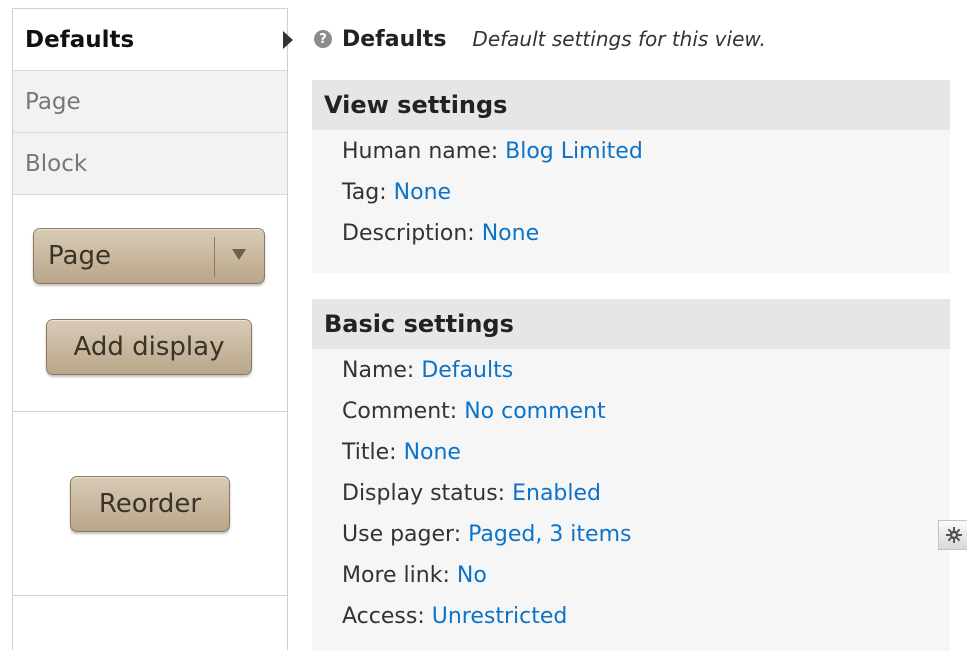 The height and width of the screenshot is (651, 967). Describe the element at coordinates (549, 534) in the screenshot. I see `setting-value-link: Paged, 3 items` at that location.